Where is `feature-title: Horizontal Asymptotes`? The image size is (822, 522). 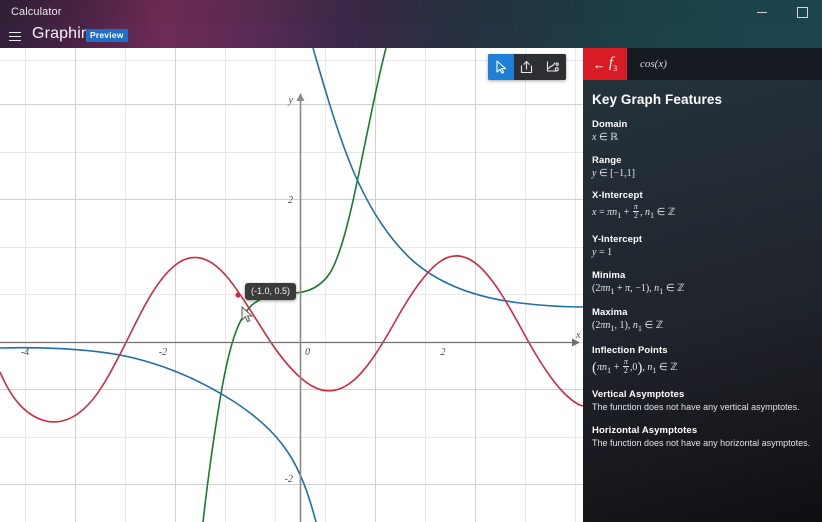 feature-title: Horizontal Asymptotes is located at coordinates (645, 430).